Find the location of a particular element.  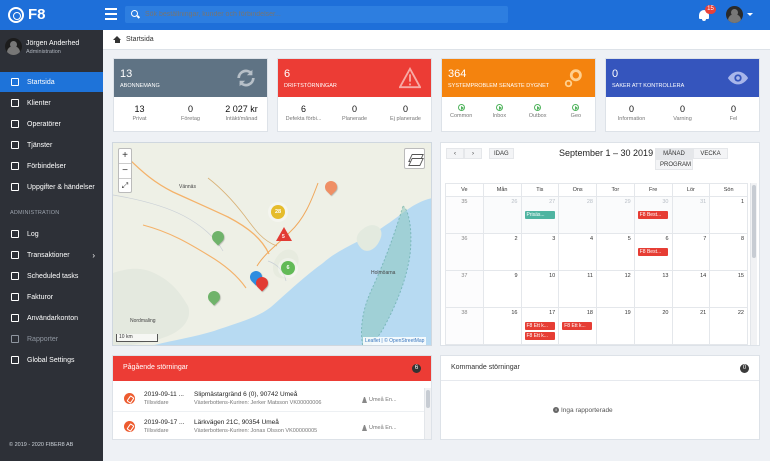

calendar-today-button: IDAG is located at coordinates (501, 153).